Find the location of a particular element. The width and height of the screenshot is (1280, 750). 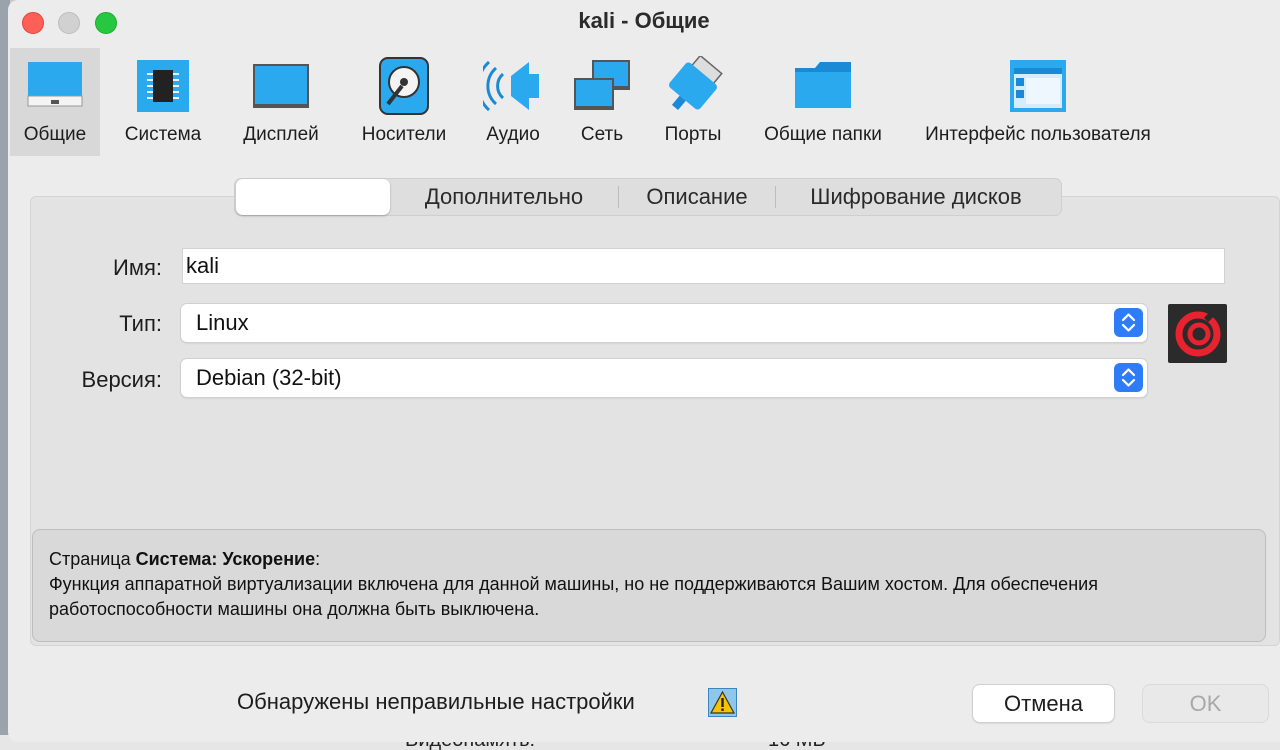

monitor-general-icon is located at coordinates (55, 86).